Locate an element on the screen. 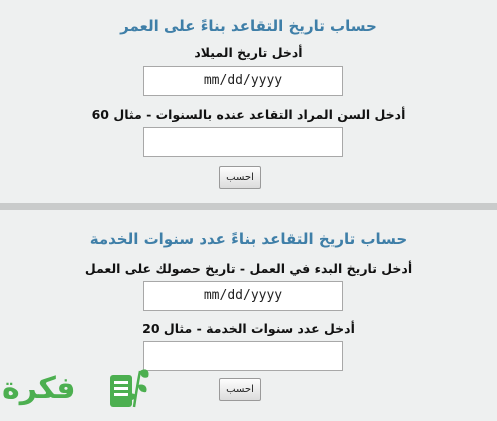 Image resolution: width=497 pixels, height=421 pixels. retirement-age-input is located at coordinates (243, 142).